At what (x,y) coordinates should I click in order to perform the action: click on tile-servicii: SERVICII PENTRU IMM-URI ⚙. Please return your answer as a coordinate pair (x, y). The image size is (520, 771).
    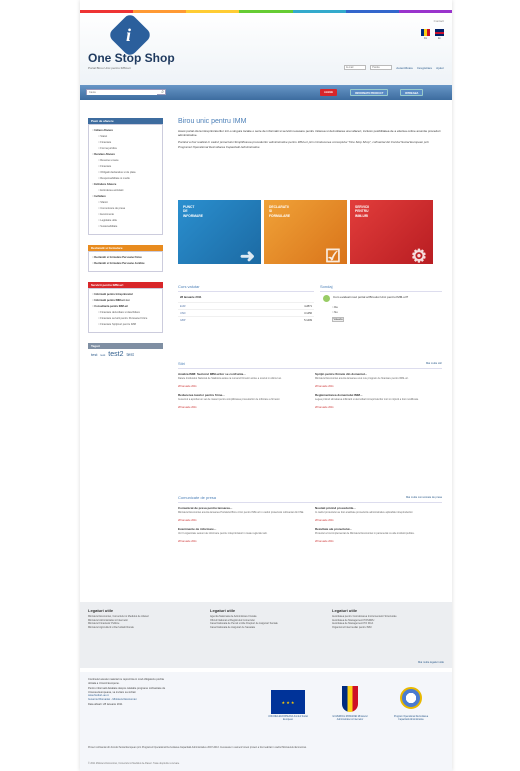
    Looking at the image, I should click on (391, 233).